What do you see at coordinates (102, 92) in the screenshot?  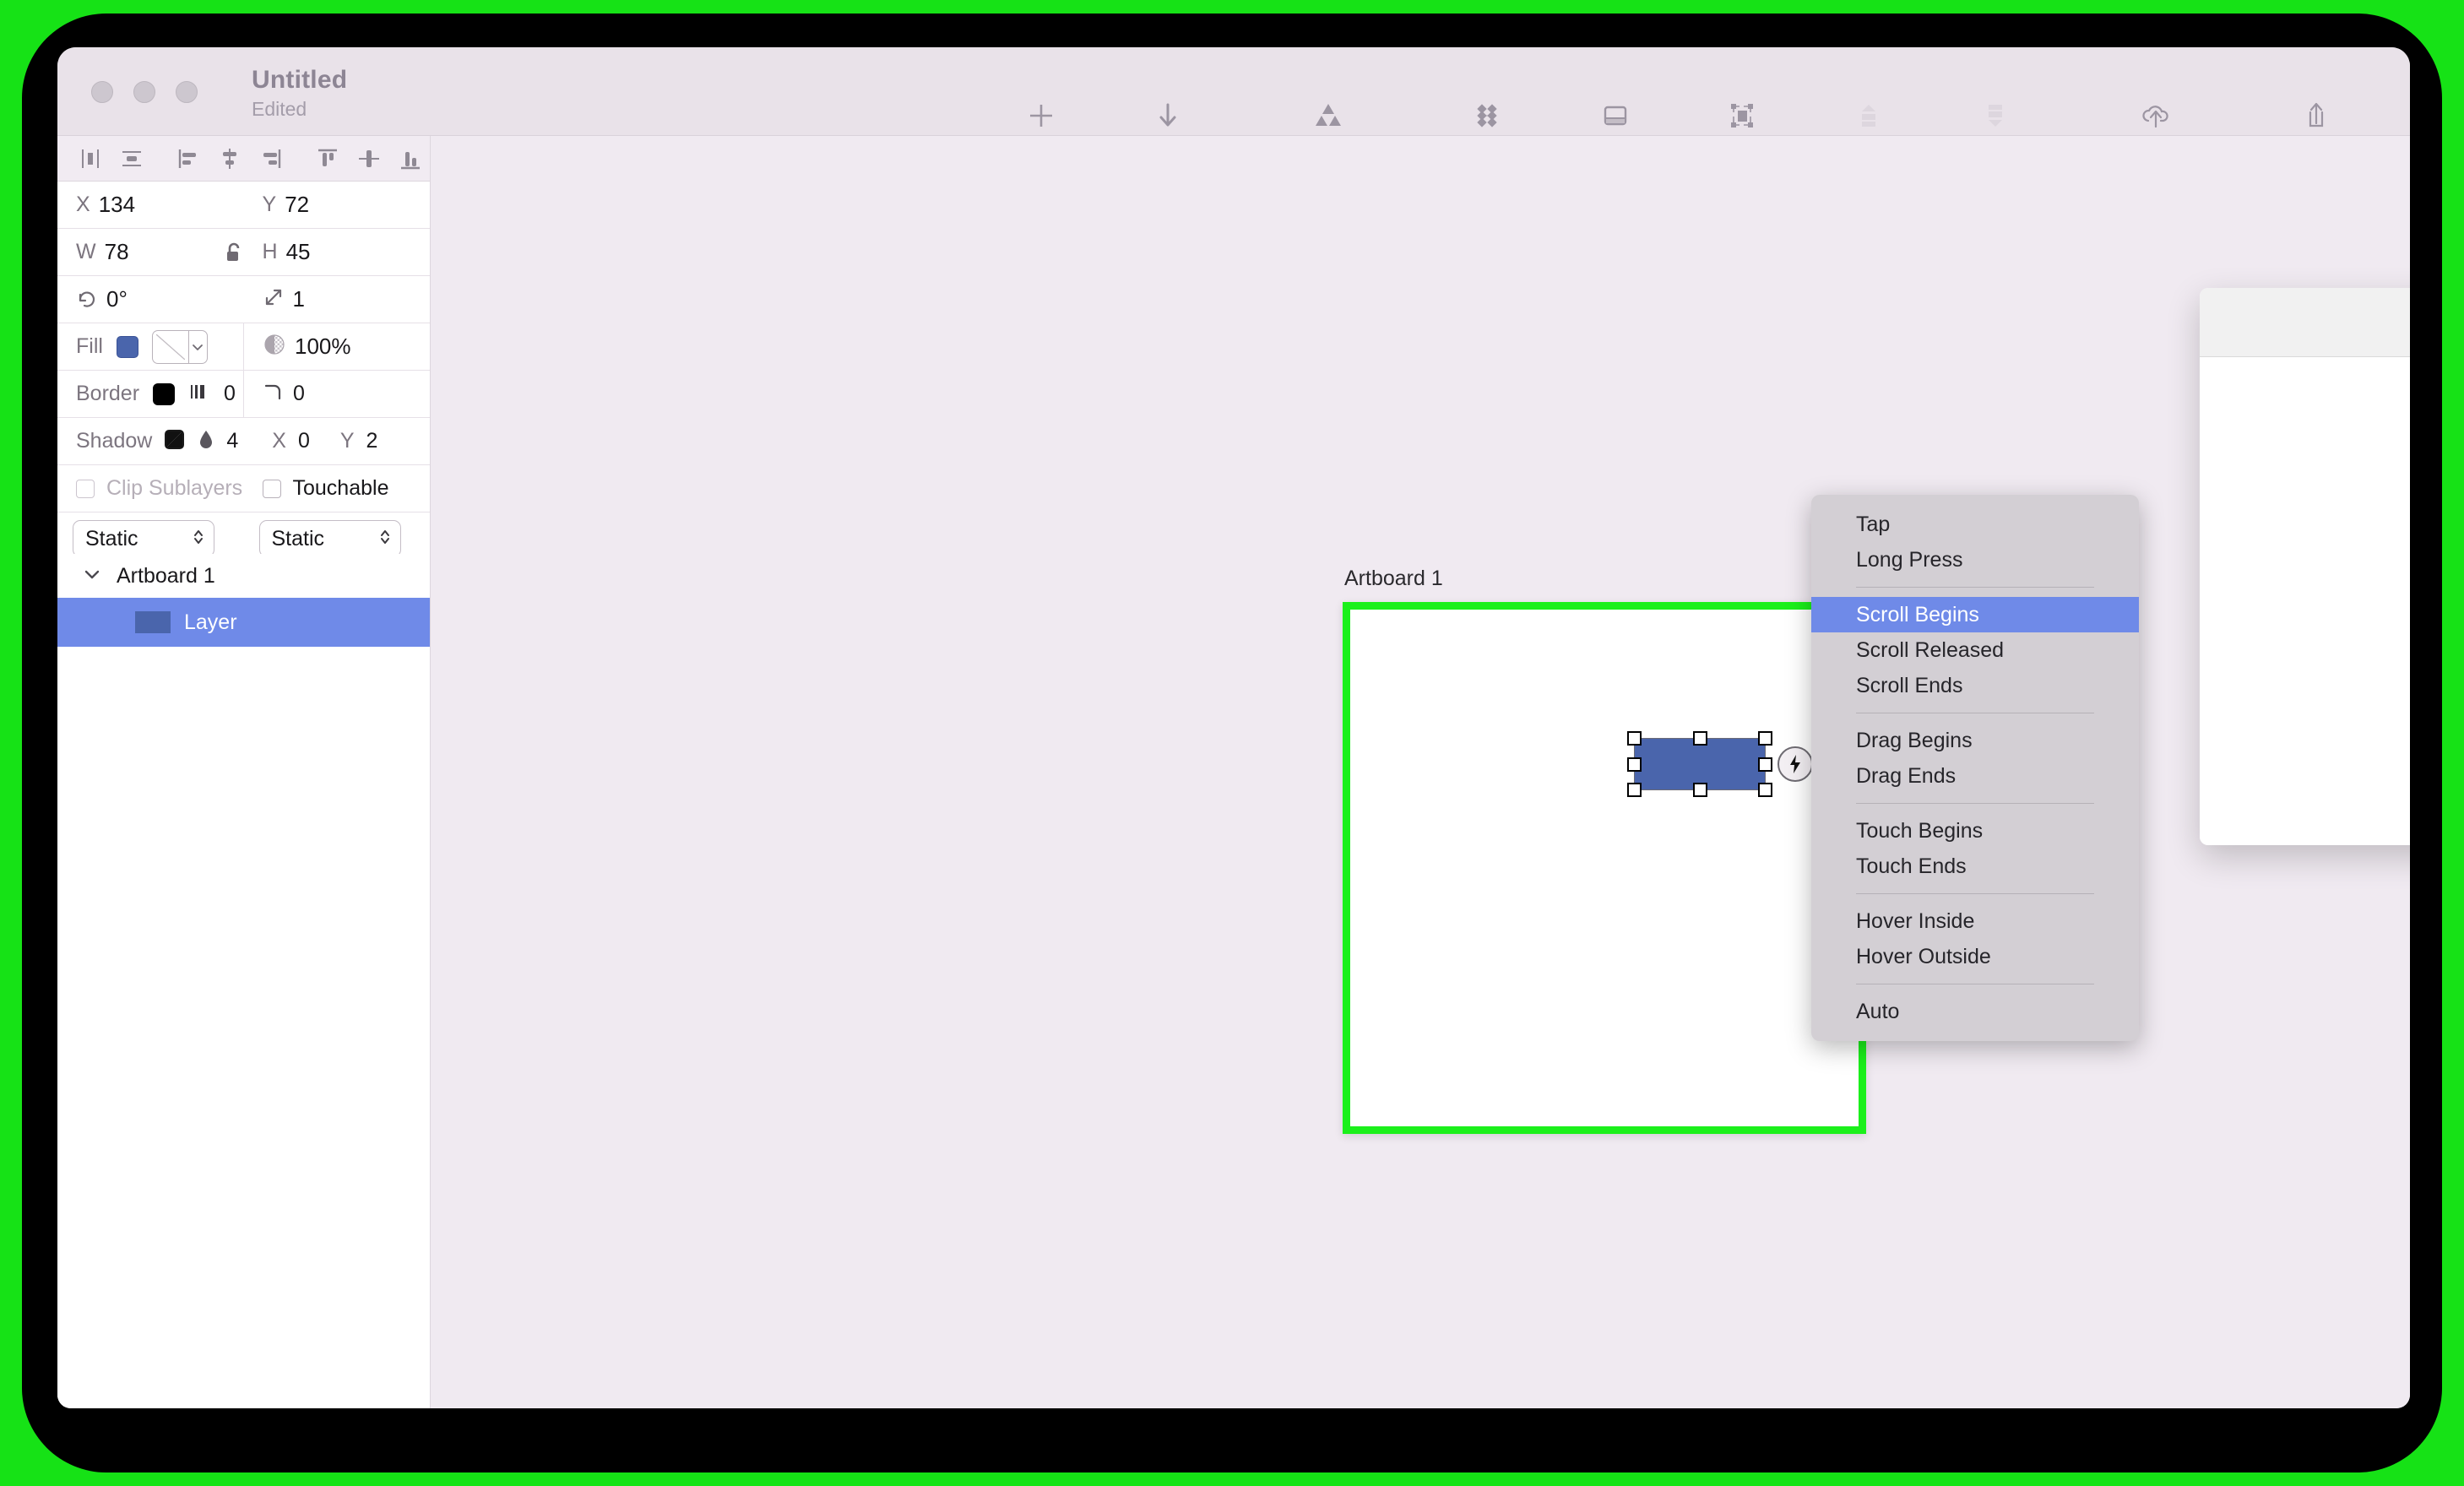 I see `close-button` at bounding box center [102, 92].